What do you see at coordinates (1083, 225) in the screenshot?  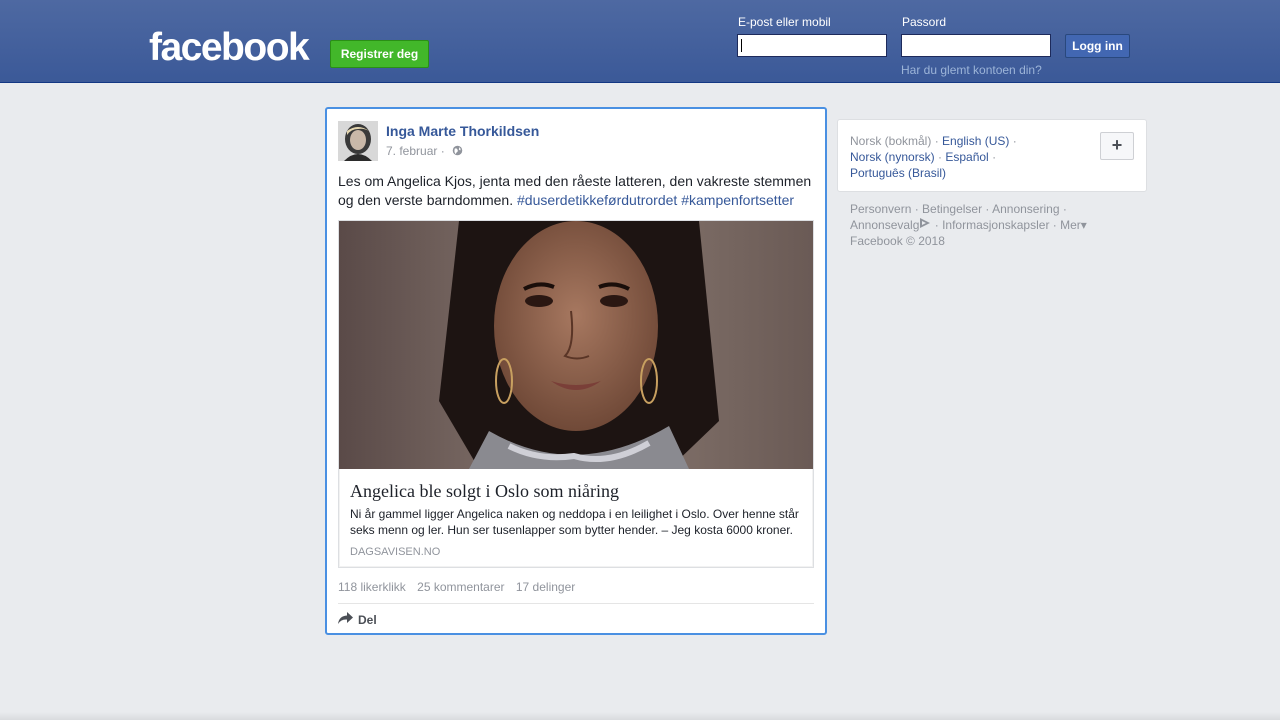 I see `caret-down-icon: ▾` at bounding box center [1083, 225].